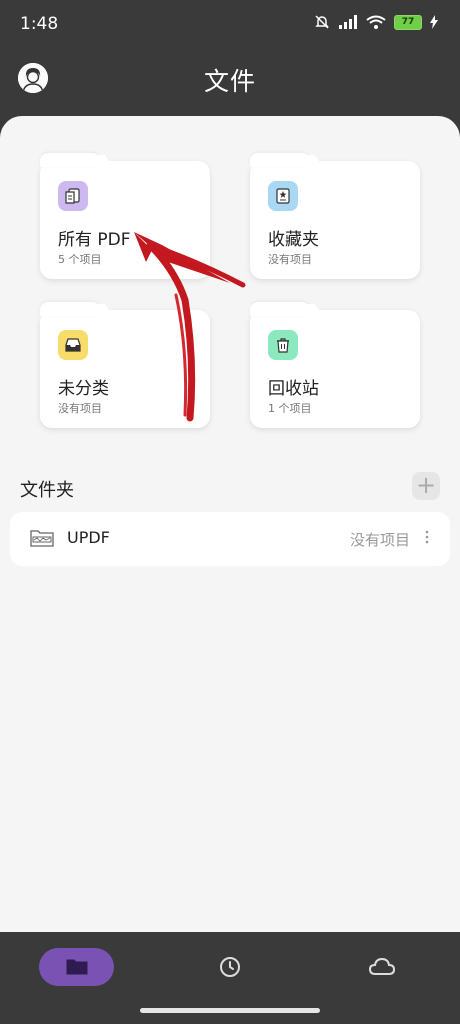 Image resolution: width=460 pixels, height=1024 pixels. I want to click on wifi-icon, so click(376, 22).